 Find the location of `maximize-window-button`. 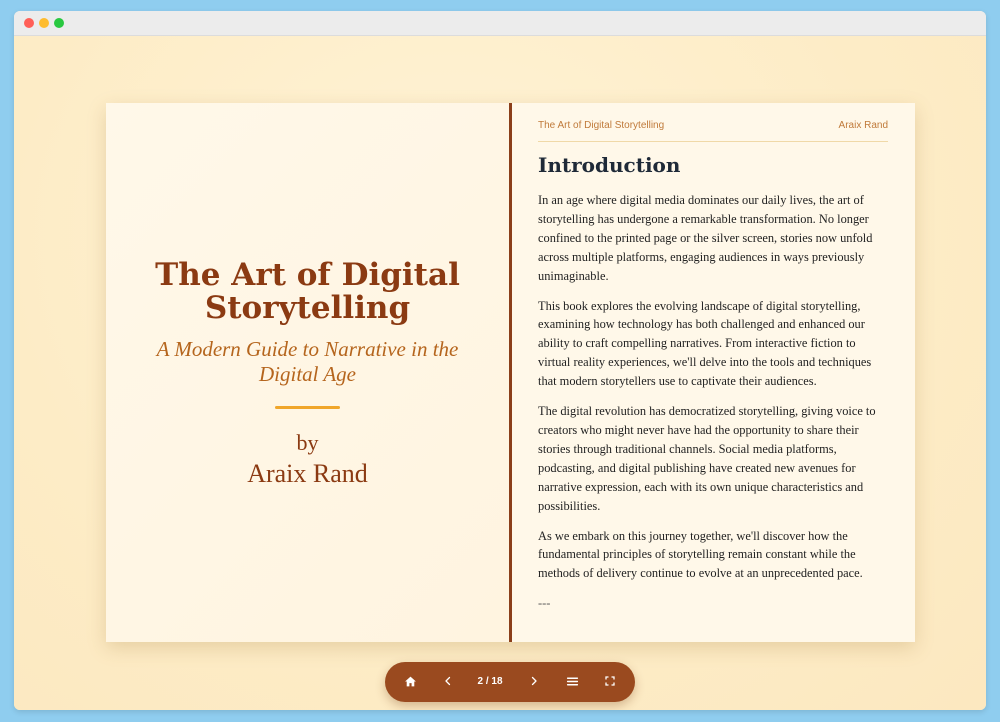

maximize-window-button is located at coordinates (59, 23).